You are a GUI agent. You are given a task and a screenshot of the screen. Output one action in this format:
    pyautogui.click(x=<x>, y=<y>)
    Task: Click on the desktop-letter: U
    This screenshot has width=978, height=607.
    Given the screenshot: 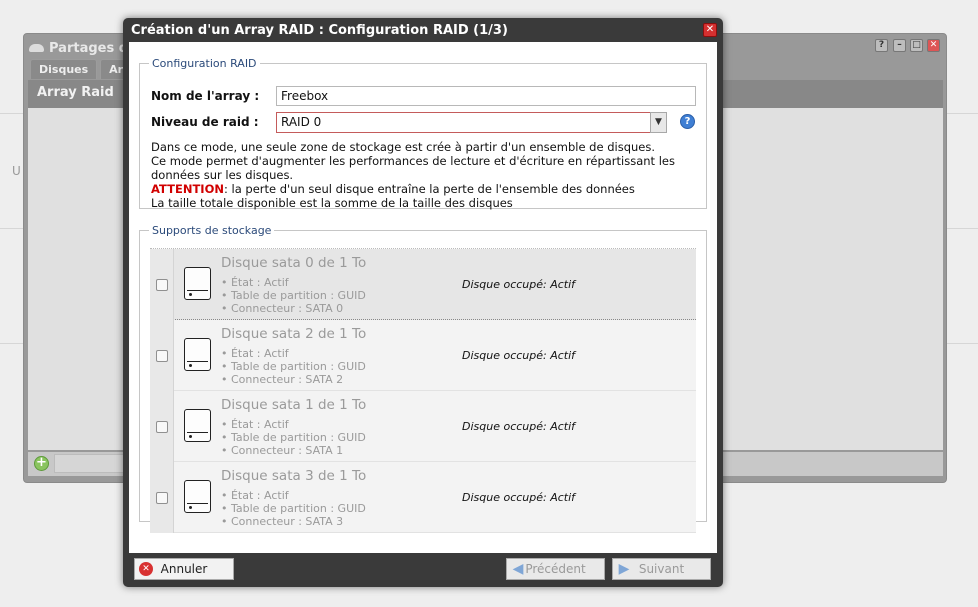 What is the action you would take?
    pyautogui.click(x=16, y=171)
    